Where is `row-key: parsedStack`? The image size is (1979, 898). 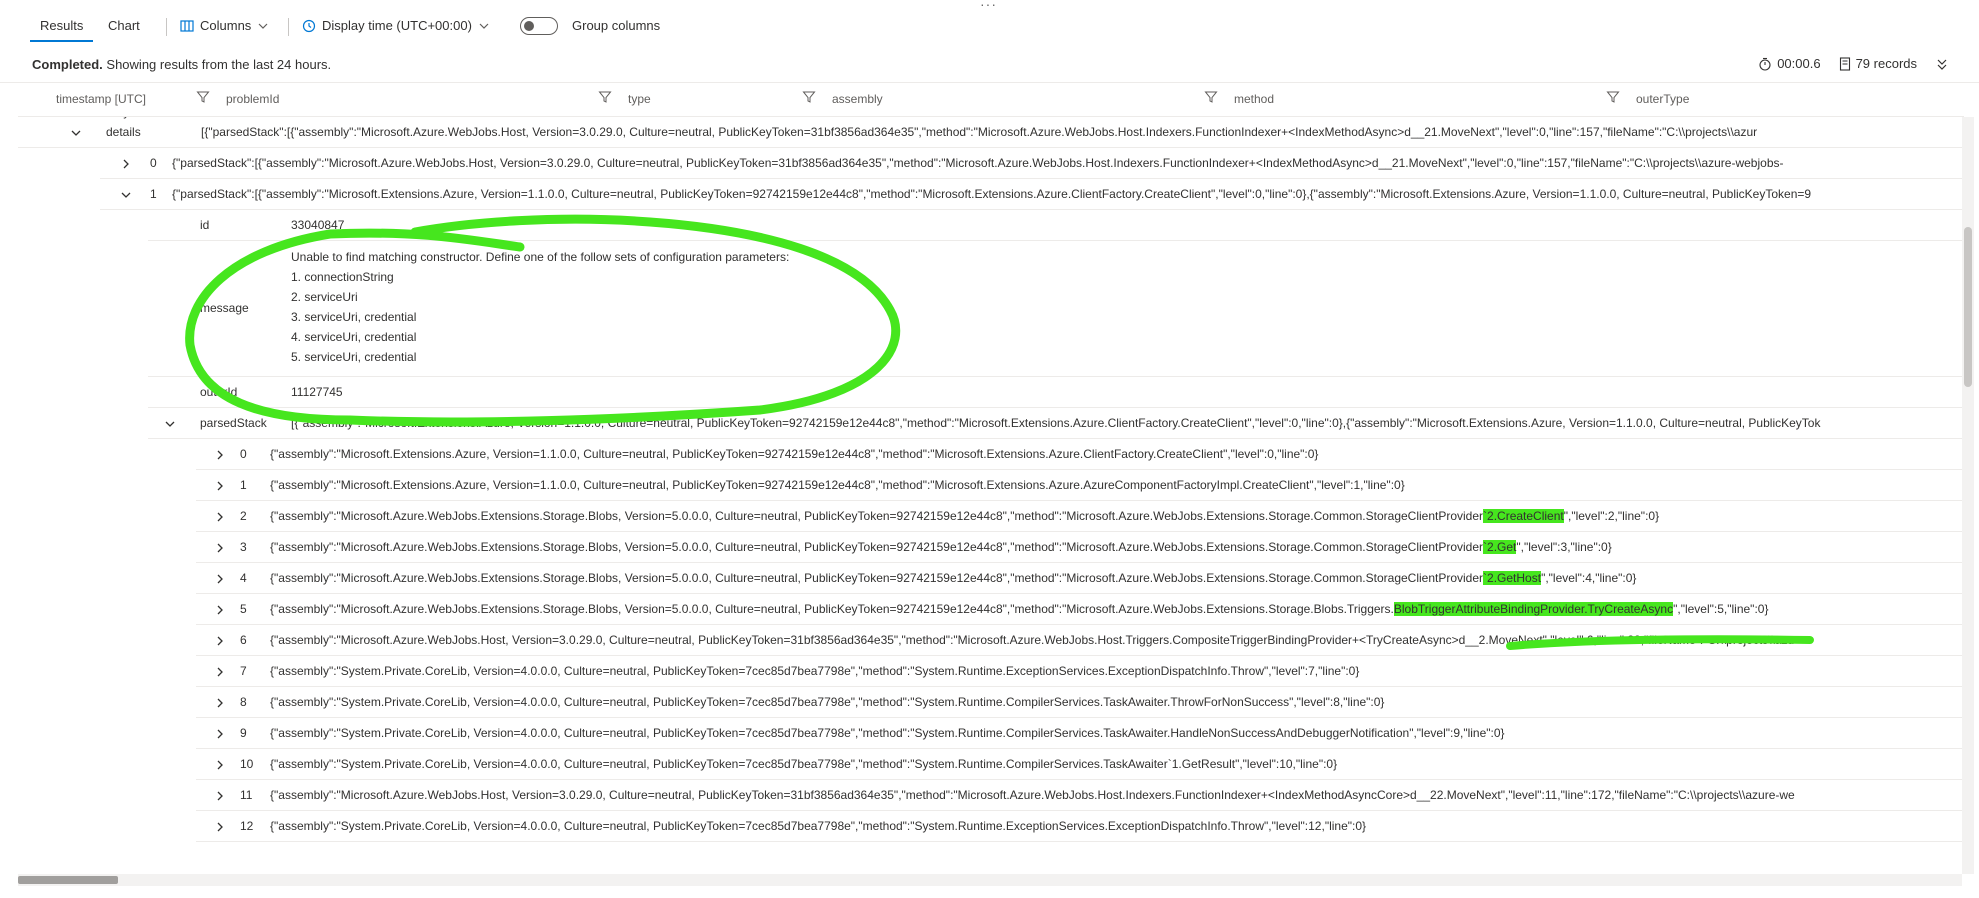 row-key: parsedStack is located at coordinates (233, 423).